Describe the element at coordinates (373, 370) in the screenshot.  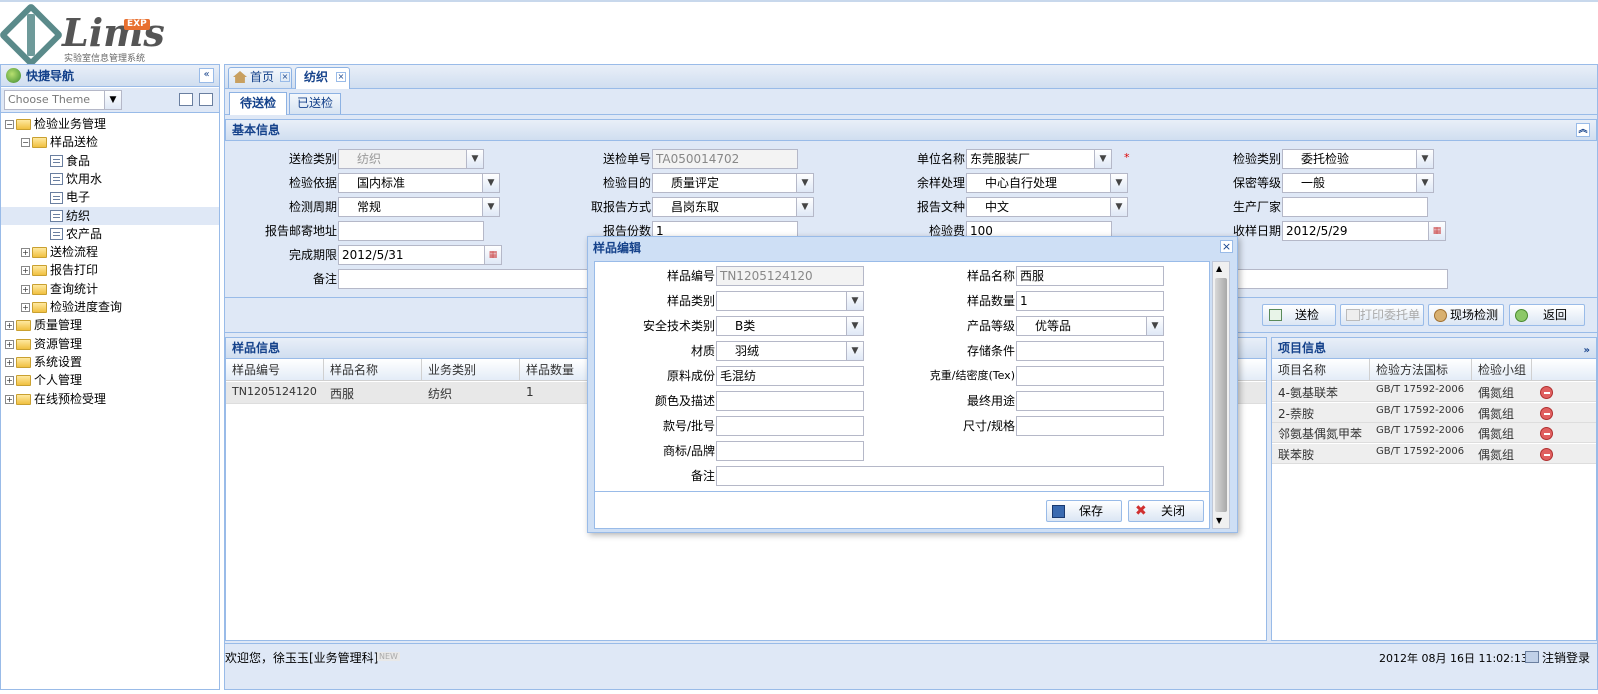
I see `column-header: 样品名称` at that location.